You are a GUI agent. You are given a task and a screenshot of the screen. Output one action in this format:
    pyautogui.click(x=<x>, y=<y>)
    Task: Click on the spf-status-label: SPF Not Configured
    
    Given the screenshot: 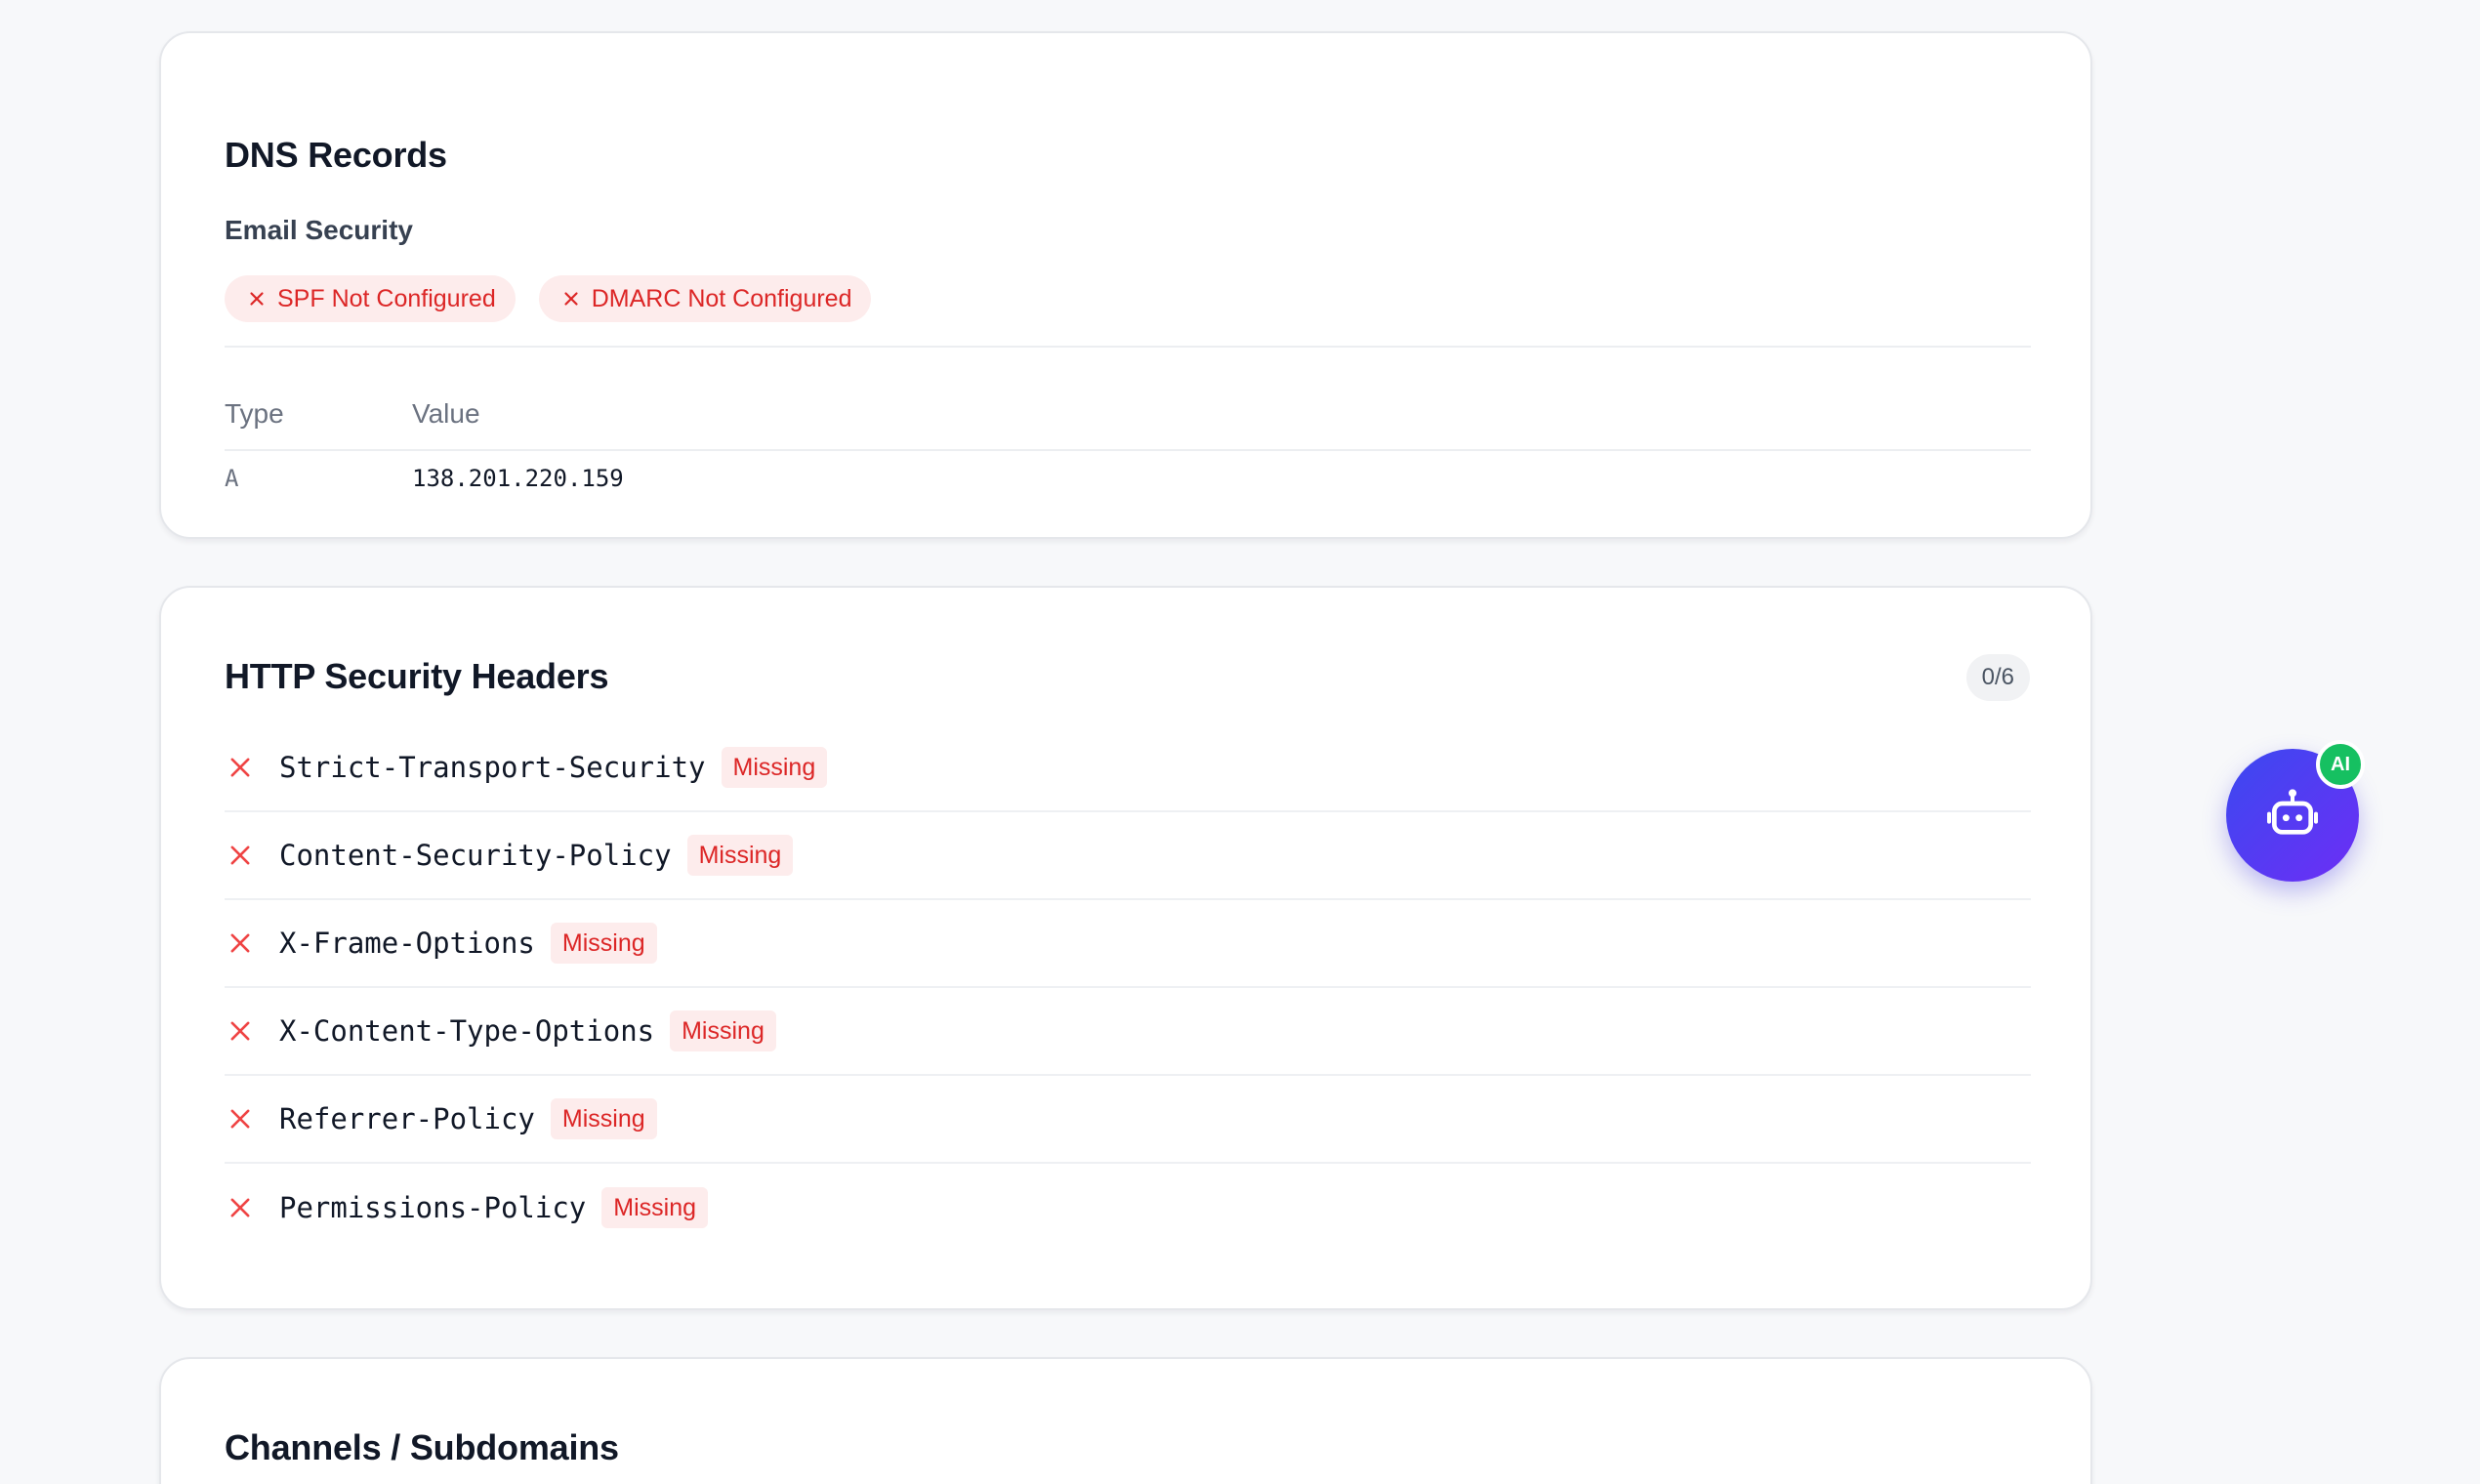 What is the action you would take?
    pyautogui.click(x=386, y=298)
    